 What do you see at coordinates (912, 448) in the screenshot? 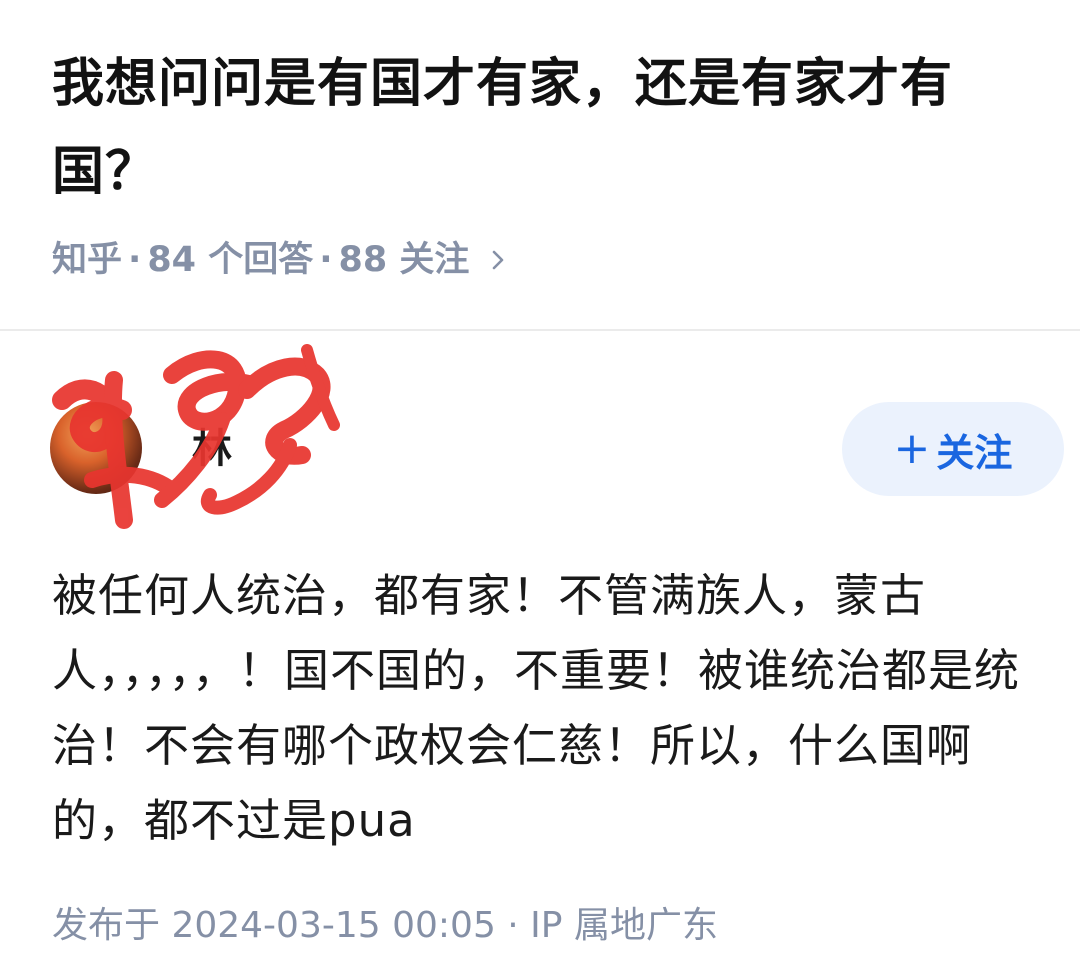
I see `plus-icon: +` at bounding box center [912, 448].